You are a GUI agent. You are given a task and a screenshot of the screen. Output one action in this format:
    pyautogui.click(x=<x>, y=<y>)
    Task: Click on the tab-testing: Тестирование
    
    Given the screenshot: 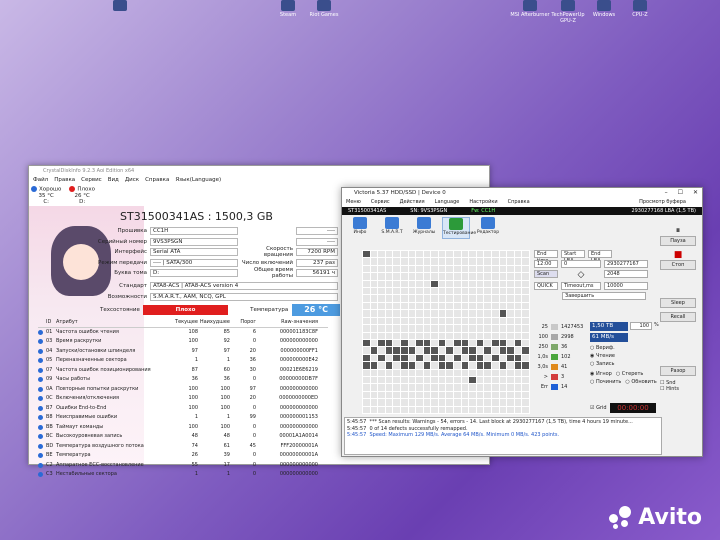 What is the action you would take?
    pyautogui.click(x=459, y=228)
    